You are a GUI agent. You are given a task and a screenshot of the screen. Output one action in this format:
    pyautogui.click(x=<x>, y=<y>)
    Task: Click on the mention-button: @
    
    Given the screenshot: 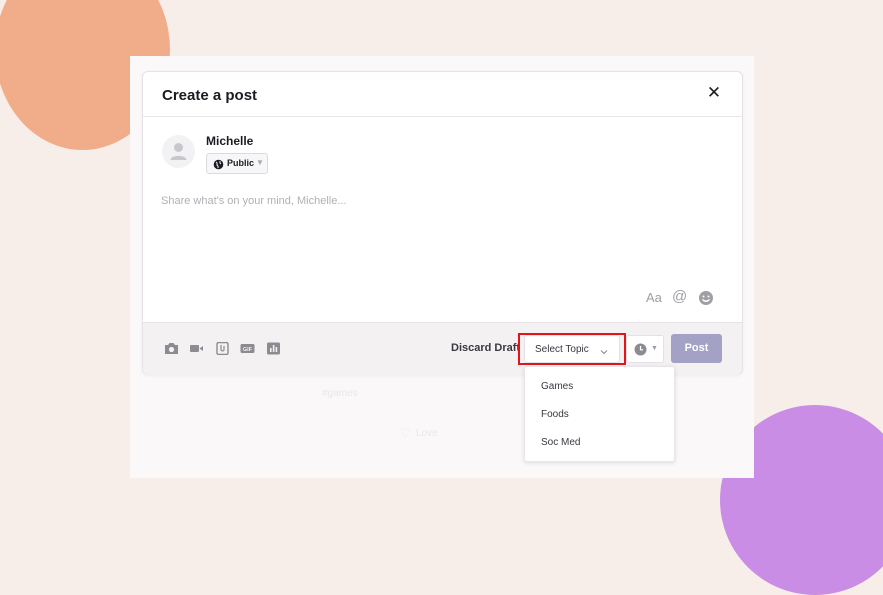 What is the action you would take?
    pyautogui.click(x=679, y=296)
    